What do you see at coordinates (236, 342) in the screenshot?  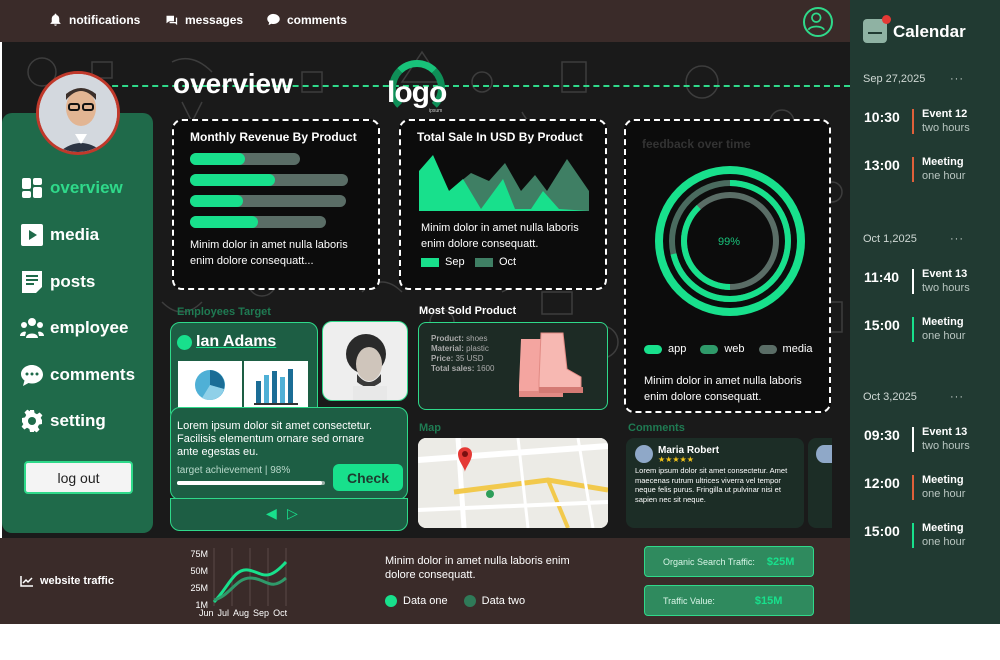 I see `employee-name: Ian Adams` at bounding box center [236, 342].